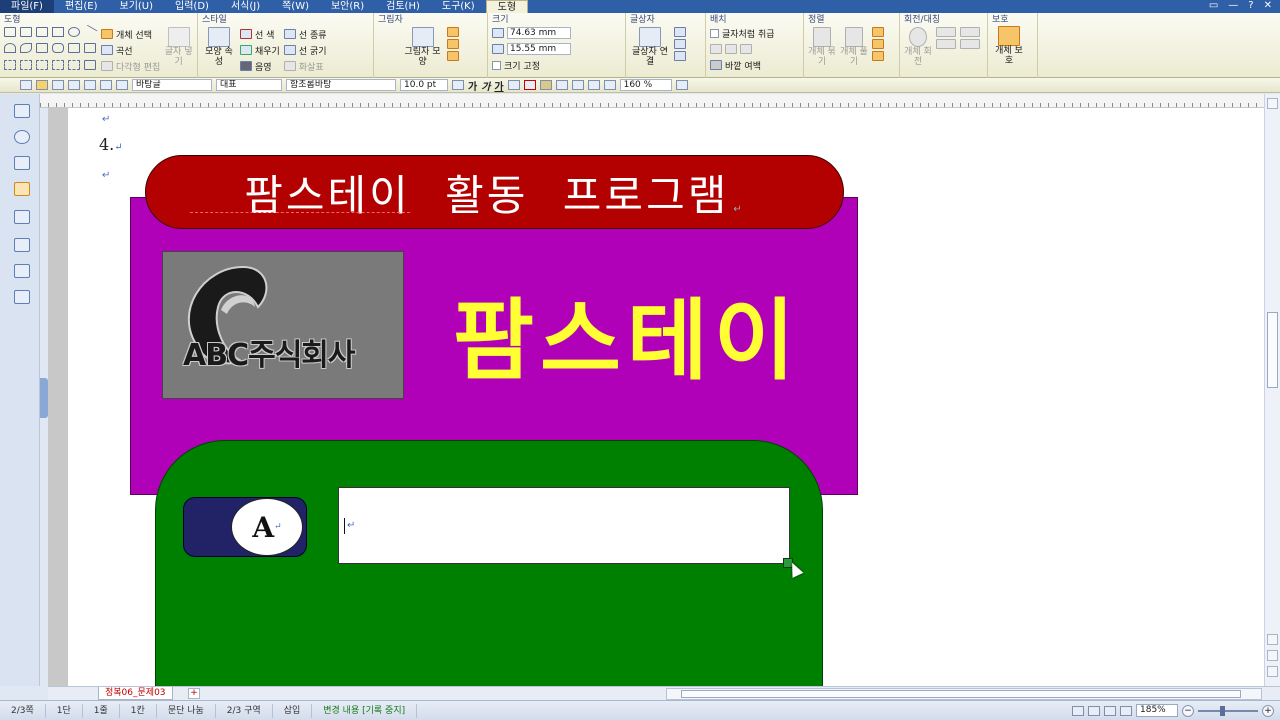  What do you see at coordinates (754, 33) in the screenshot?
I see `treat-as-char-checkbox: 글자처럼 취급` at bounding box center [754, 33].